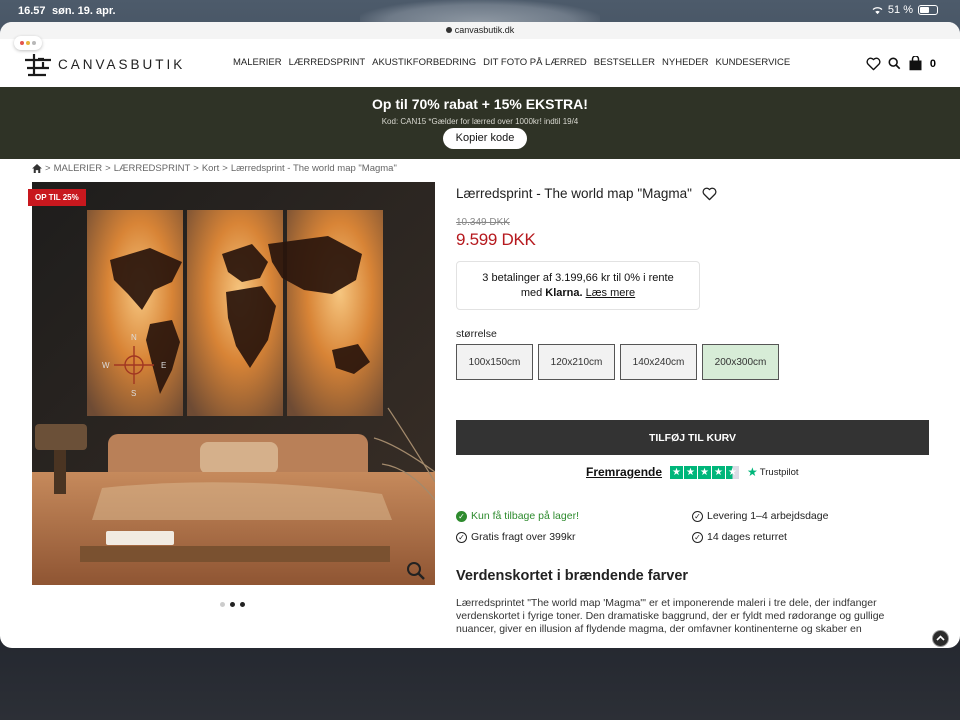 The height and width of the screenshot is (720, 960). Describe the element at coordinates (38, 65) in the screenshot. I see `logo-icon` at that location.